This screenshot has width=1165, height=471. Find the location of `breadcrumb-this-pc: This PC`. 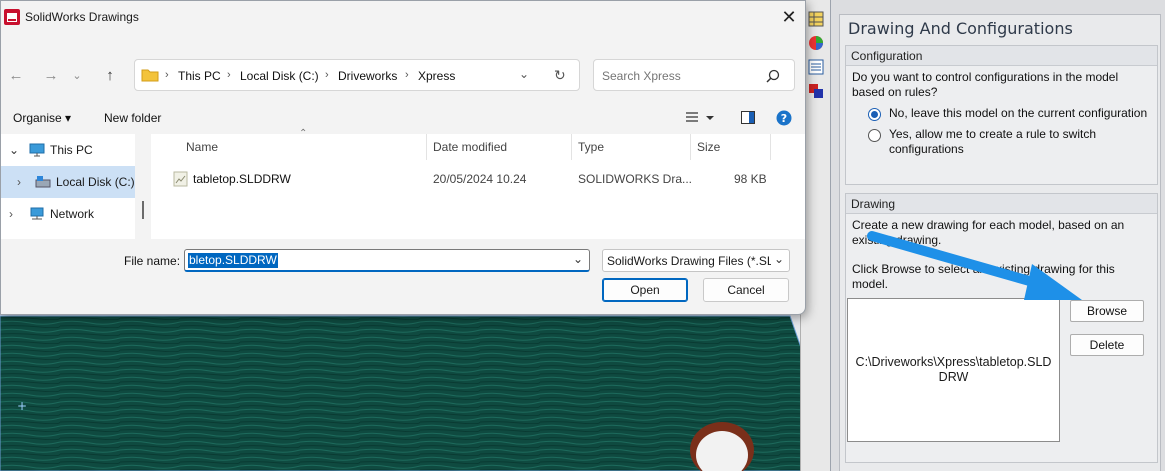

breadcrumb-this-pc: This PC is located at coordinates (199, 76).